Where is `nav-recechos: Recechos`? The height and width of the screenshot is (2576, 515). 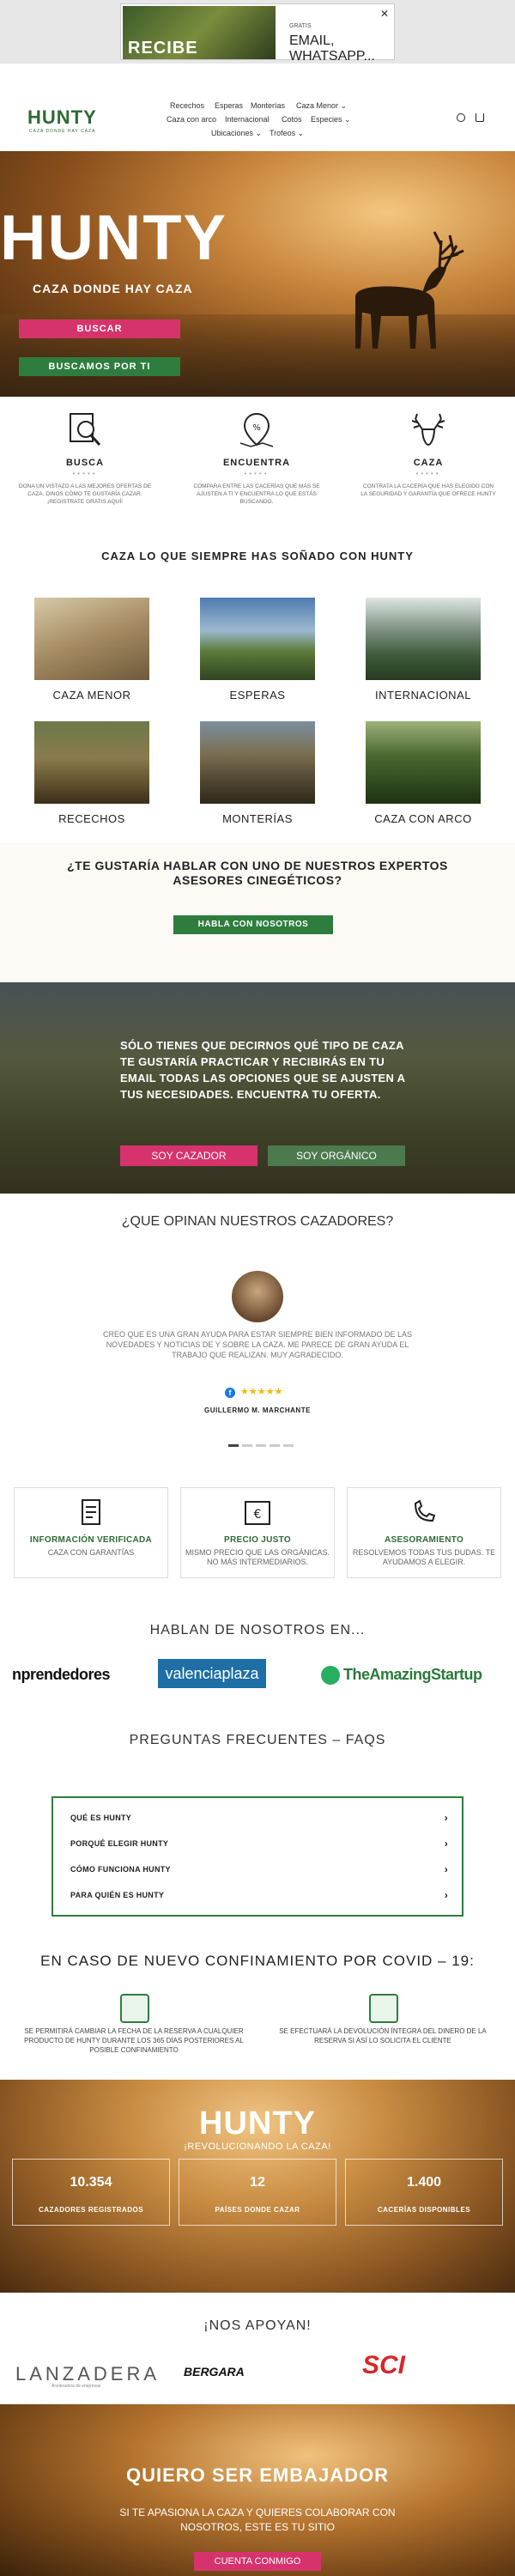
nav-recechos: Recechos is located at coordinates (187, 106).